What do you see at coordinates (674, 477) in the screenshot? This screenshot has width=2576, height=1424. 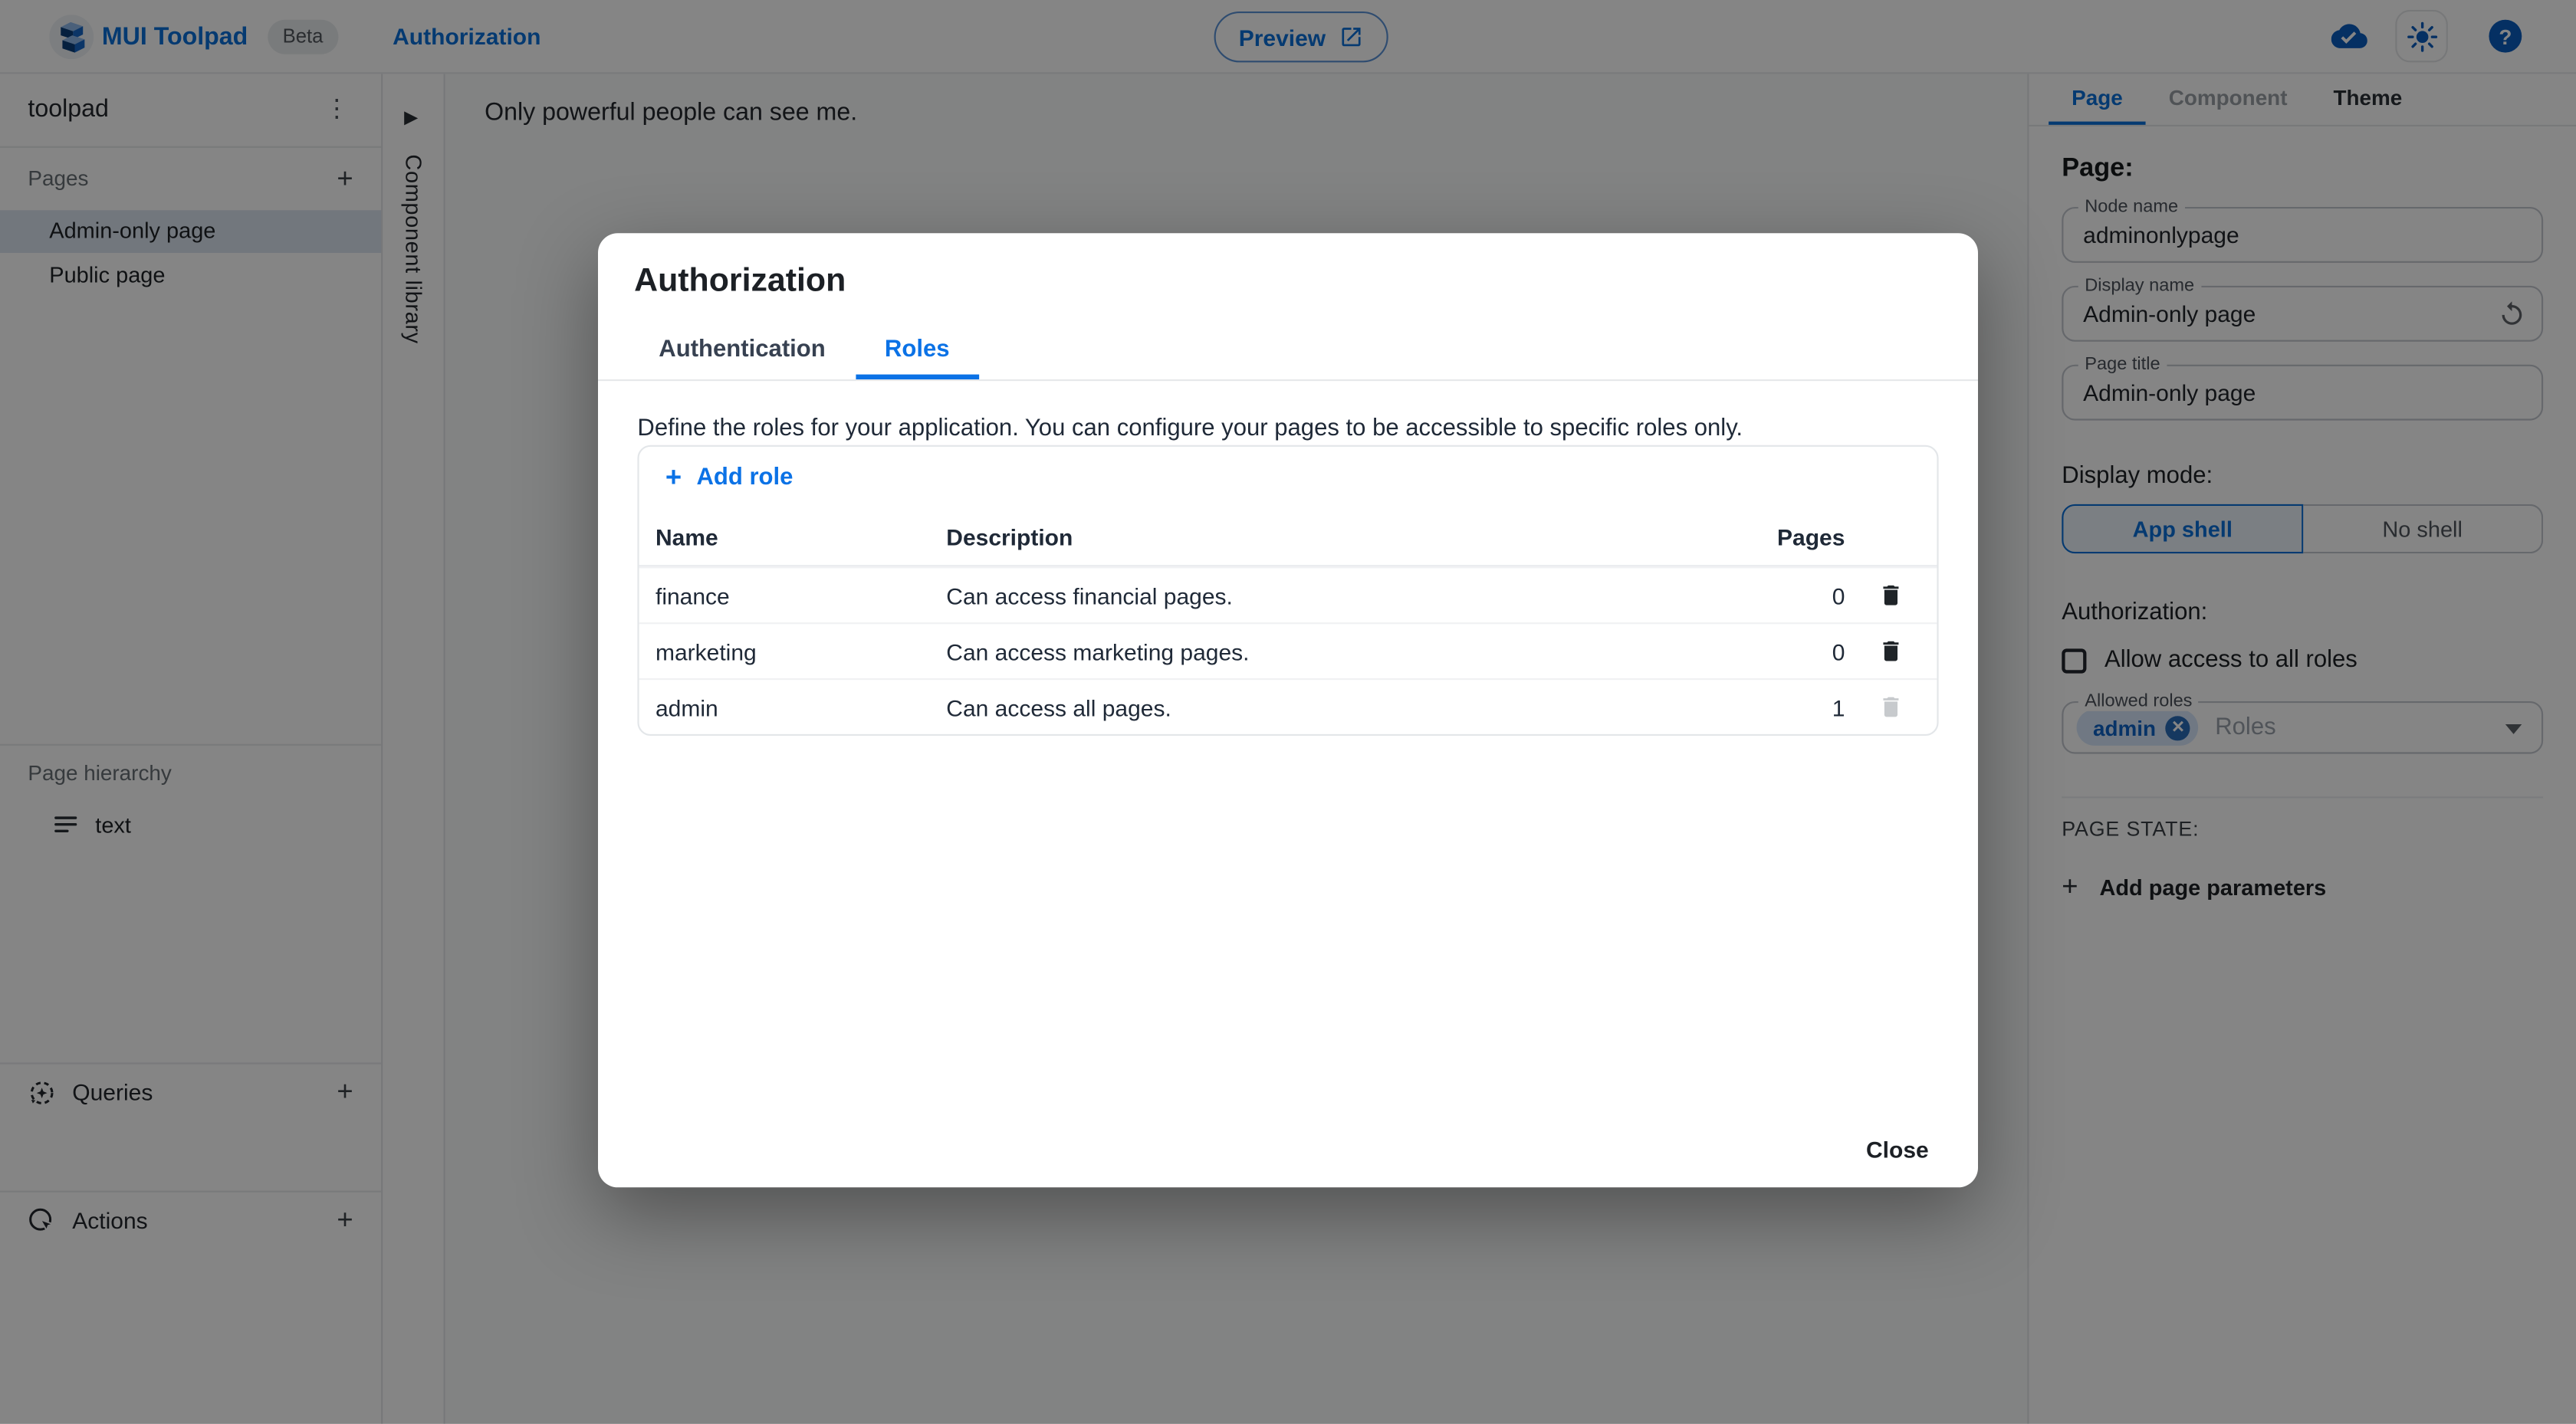 I see `plus-icon: +` at bounding box center [674, 477].